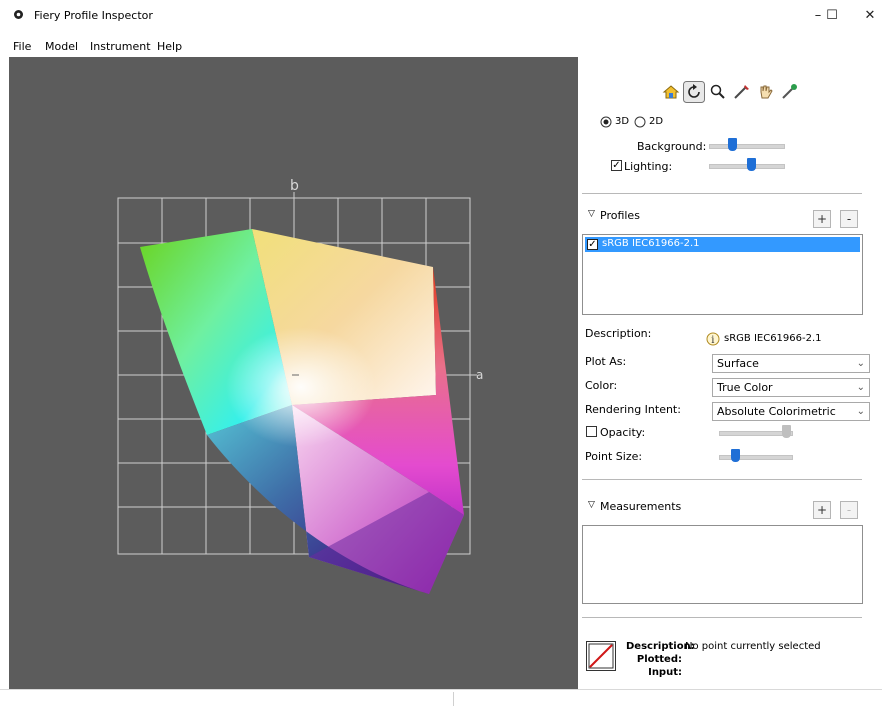  I want to click on rendering-intent-label: Rendering Intent:, so click(633, 409).